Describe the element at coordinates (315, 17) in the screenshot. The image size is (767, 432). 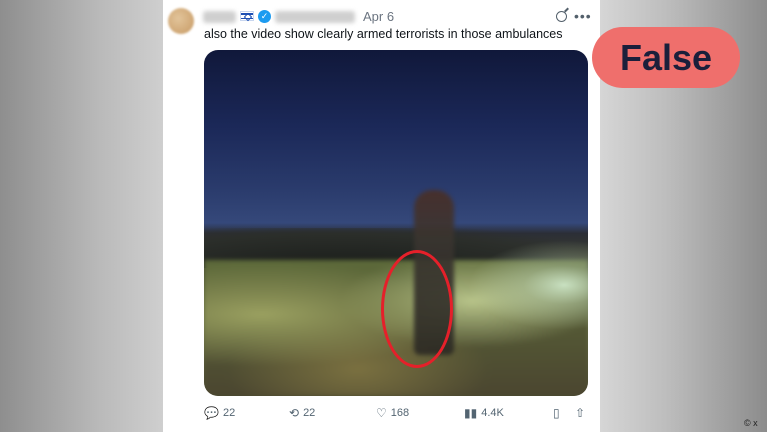
I see `username-blurred` at that location.